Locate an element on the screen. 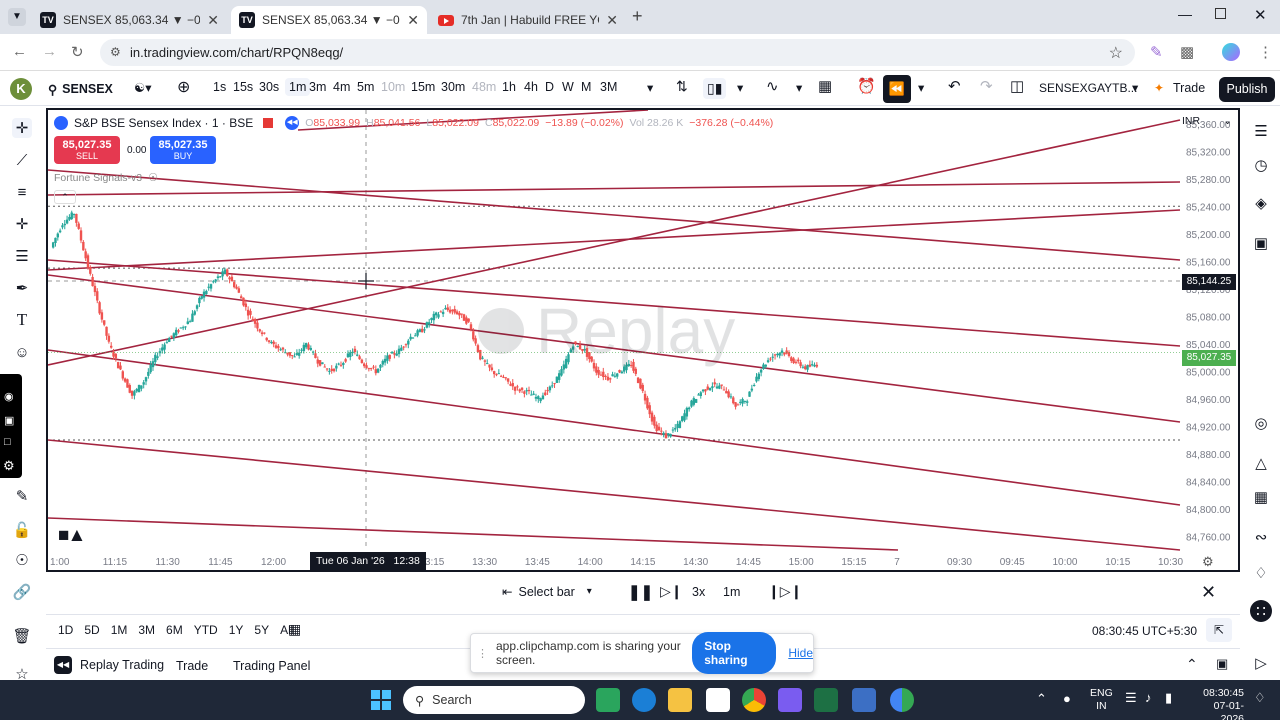  goto-date-icon: ▦ is located at coordinates (294, 629).